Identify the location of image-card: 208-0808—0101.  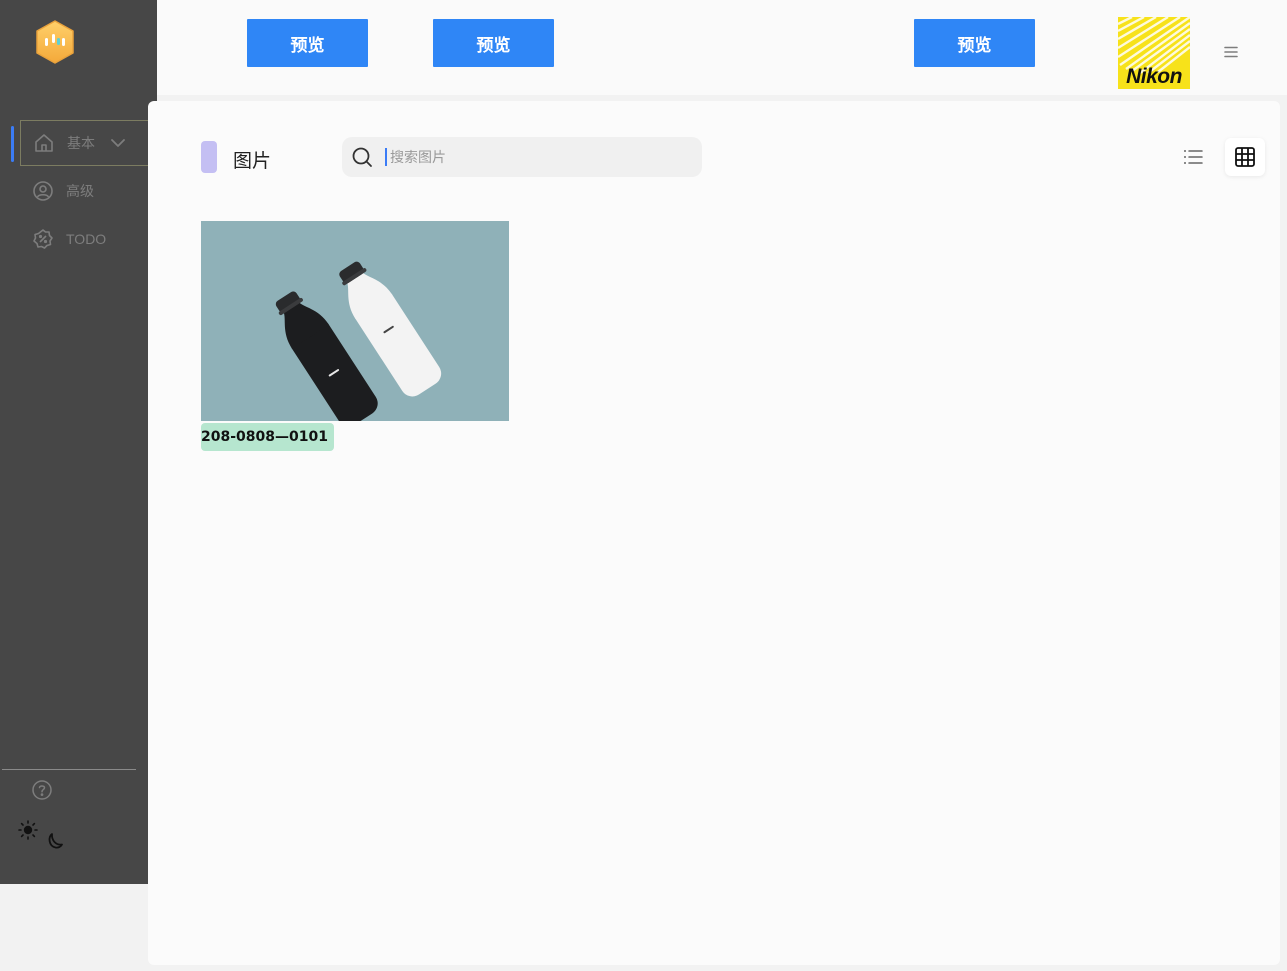
(355, 336).